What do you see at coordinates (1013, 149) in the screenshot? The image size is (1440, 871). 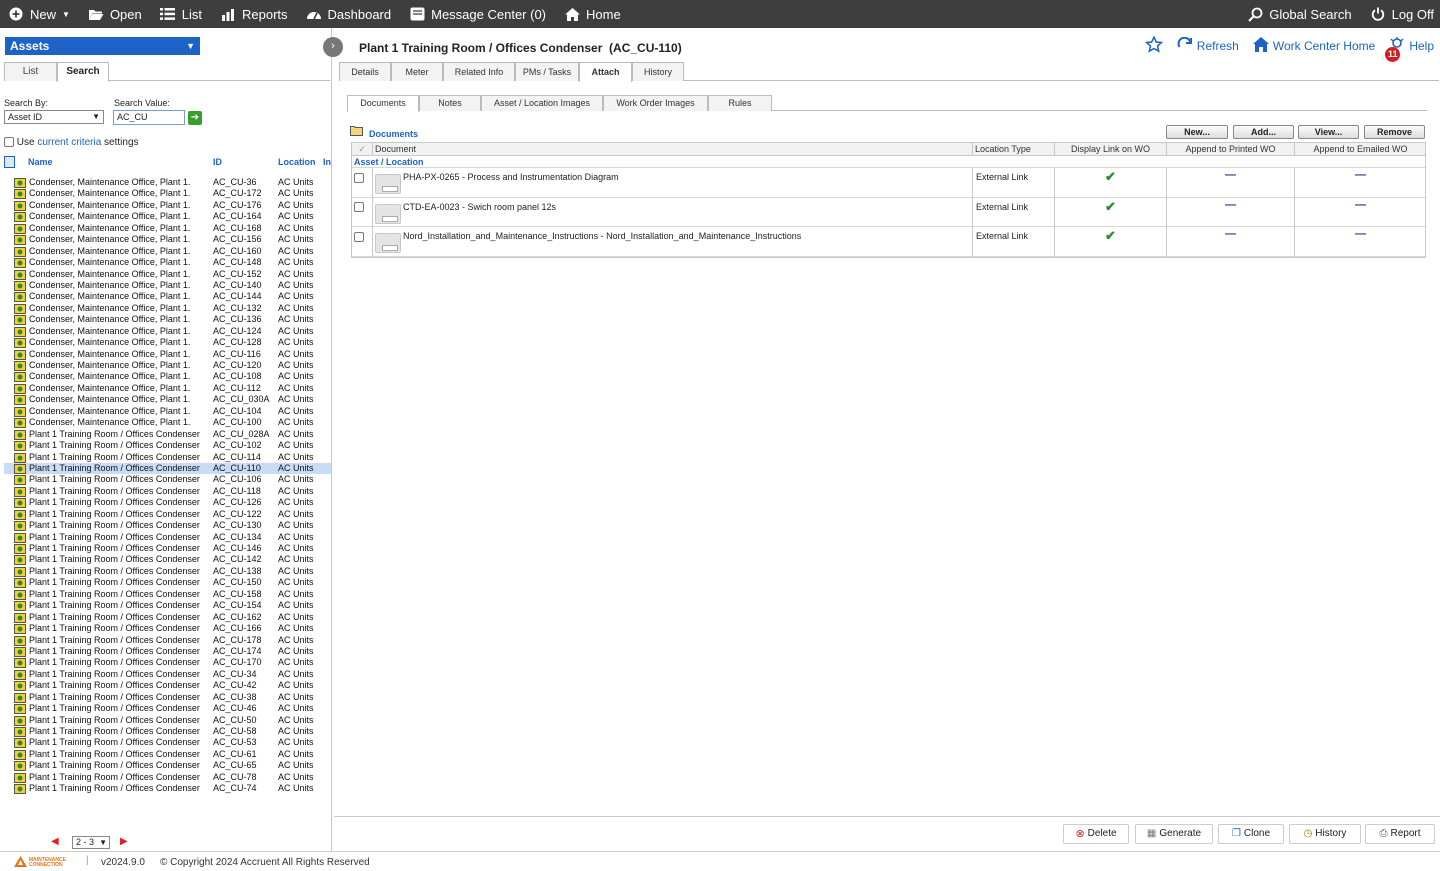 I see `col-location-type: Location Type` at bounding box center [1013, 149].